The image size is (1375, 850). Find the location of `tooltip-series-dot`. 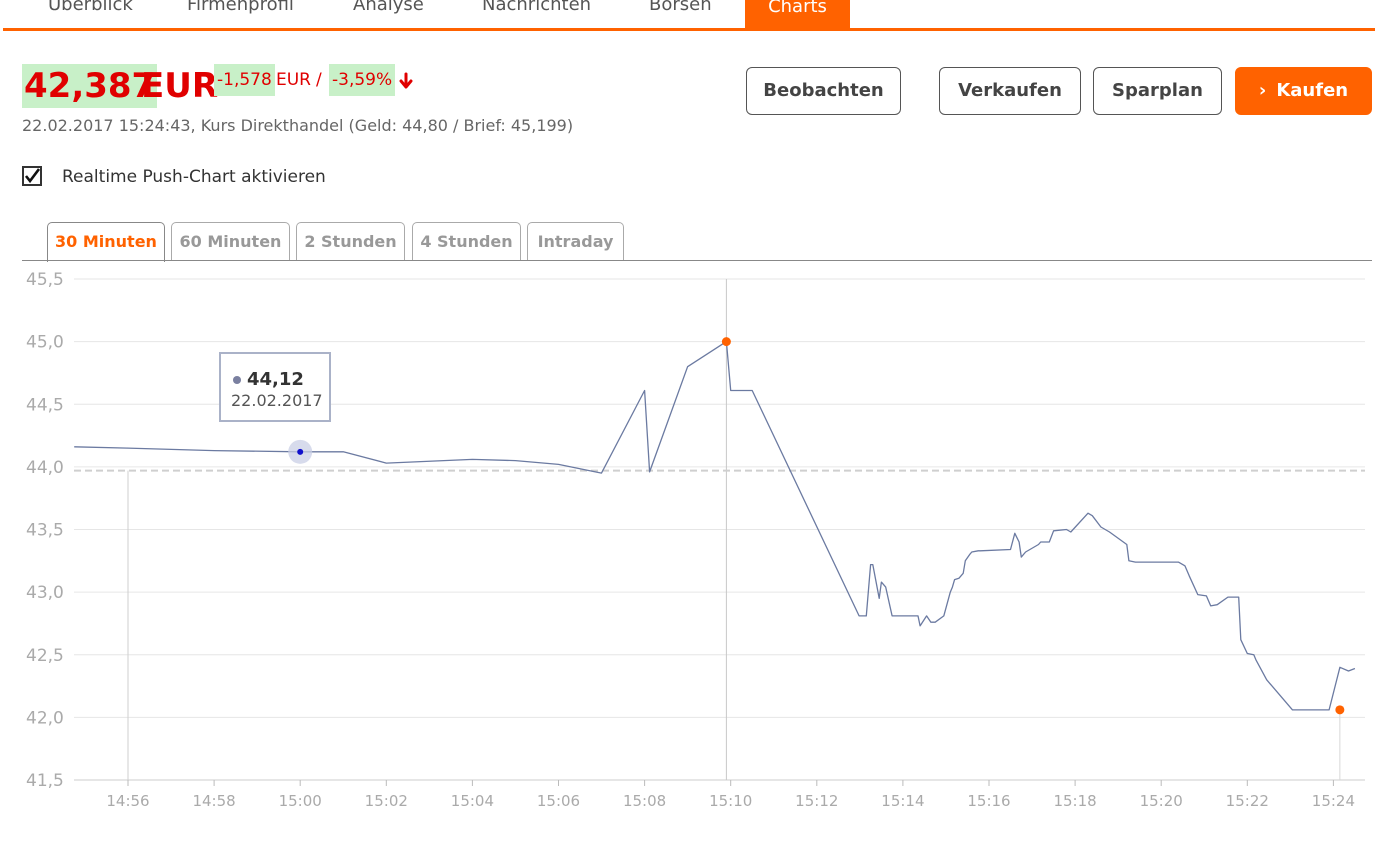

tooltip-series-dot is located at coordinates (237, 380).